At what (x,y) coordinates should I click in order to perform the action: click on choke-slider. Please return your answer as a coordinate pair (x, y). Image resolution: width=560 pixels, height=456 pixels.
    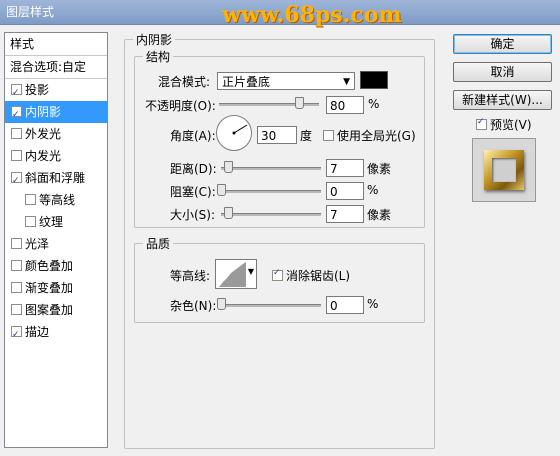
    Looking at the image, I should click on (271, 191).